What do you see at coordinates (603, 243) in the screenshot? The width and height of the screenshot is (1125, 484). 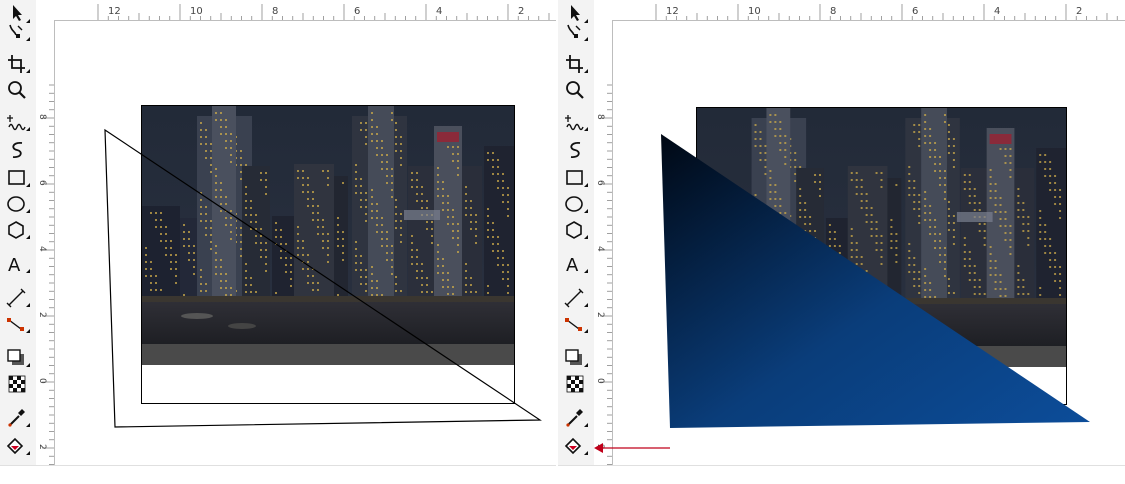 I see `vertical-ruler: 864202` at bounding box center [603, 243].